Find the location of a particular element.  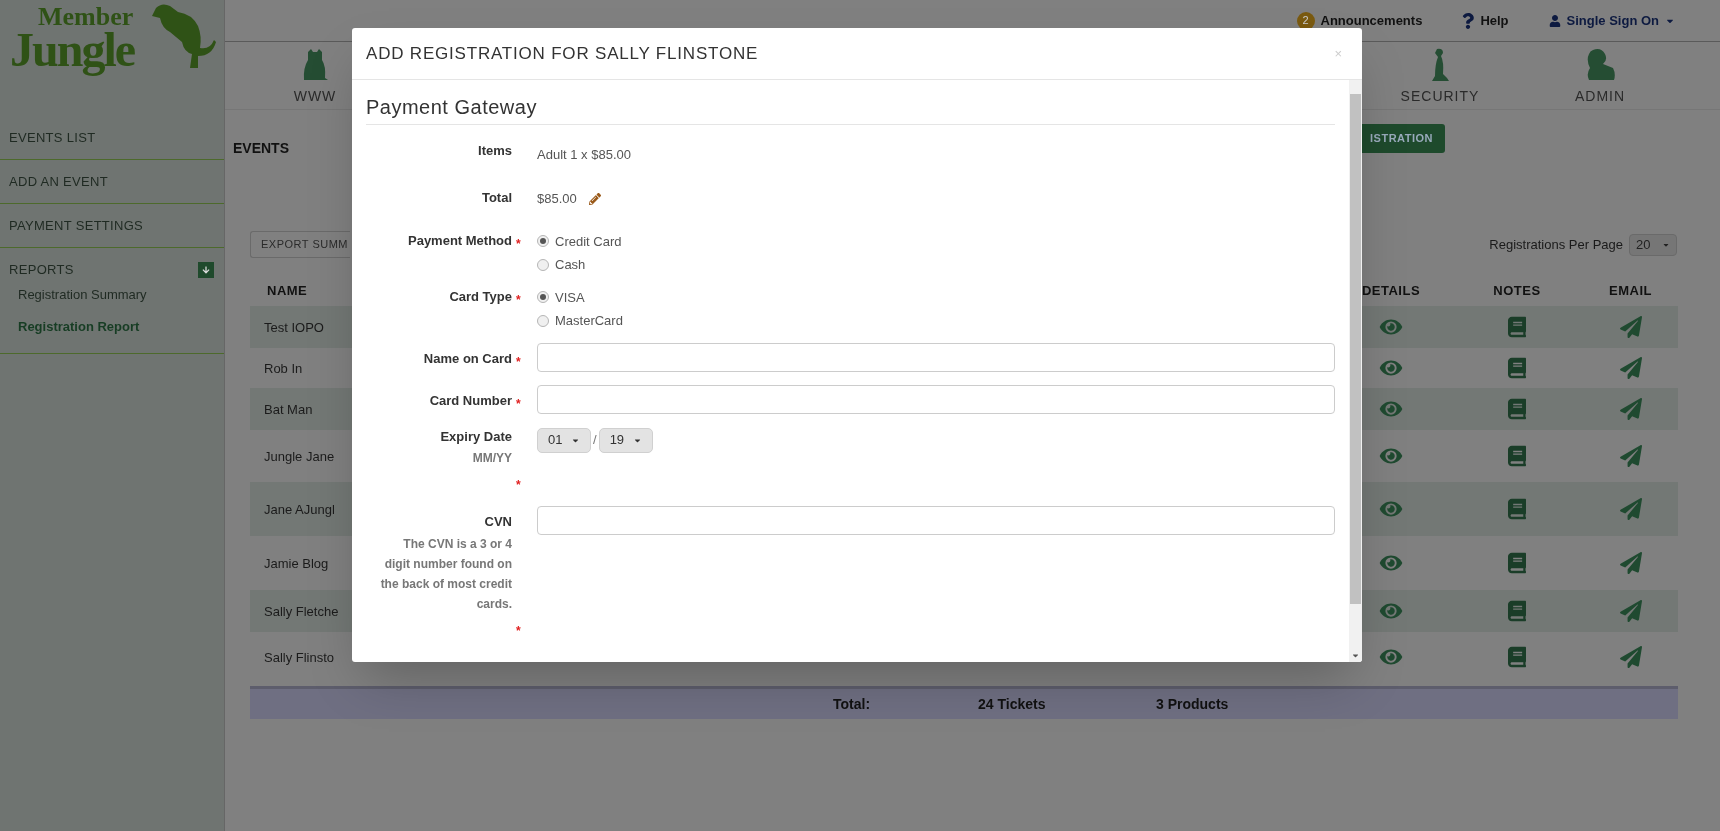

help-icon is located at coordinates (1468, 20).